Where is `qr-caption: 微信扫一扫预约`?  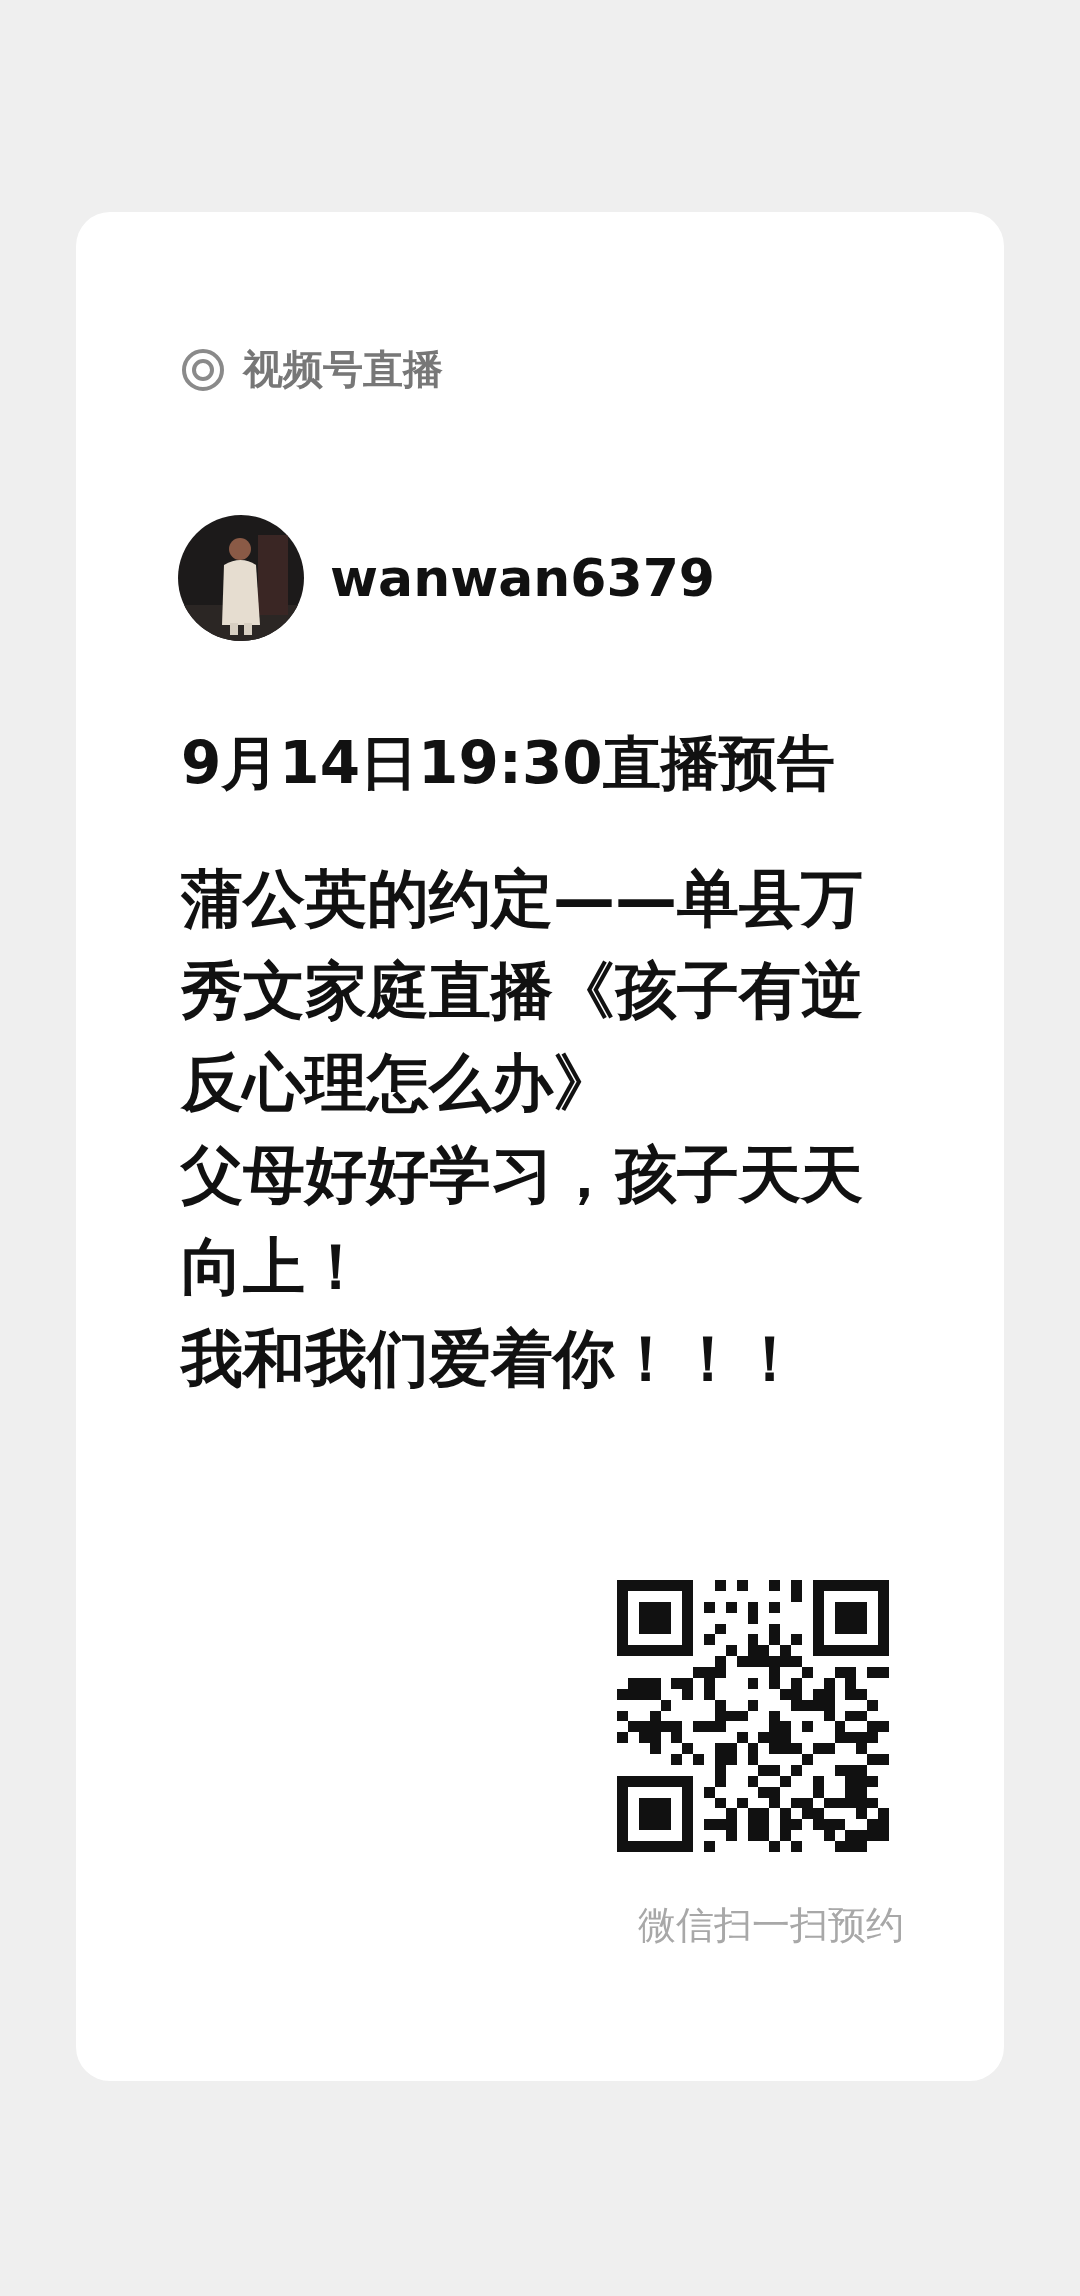 qr-caption: 微信扫一扫预约 is located at coordinates (771, 1925).